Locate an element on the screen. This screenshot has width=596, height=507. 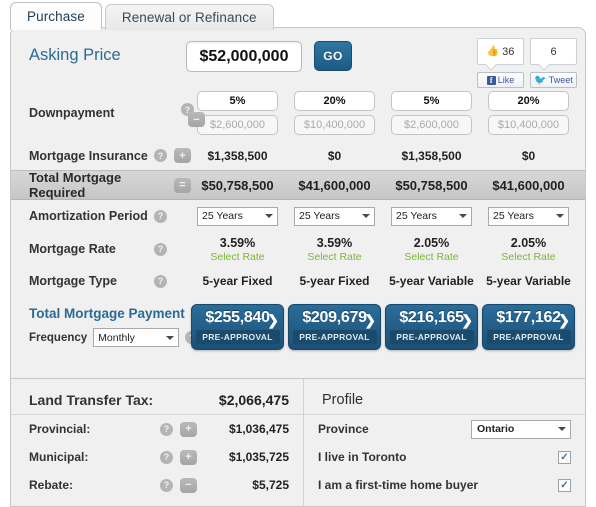
select-rate-link-2: Select Rate is located at coordinates (334, 257).